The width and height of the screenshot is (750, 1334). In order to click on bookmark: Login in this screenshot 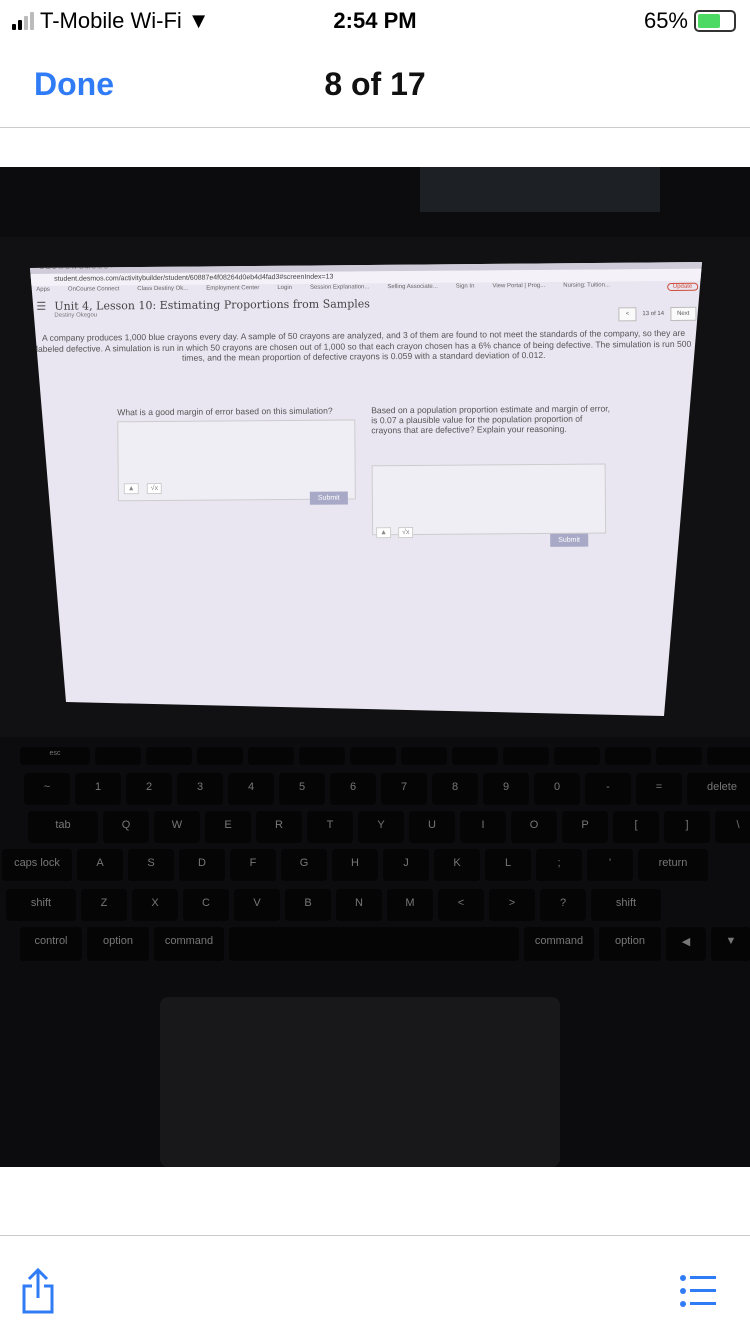, I will do `click(285, 288)`.